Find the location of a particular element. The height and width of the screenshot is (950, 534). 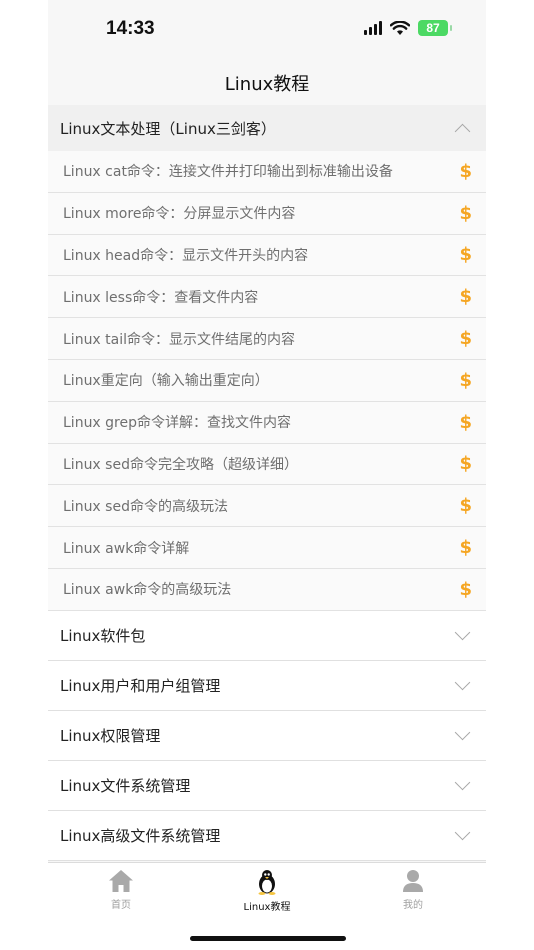

lesson-title: Linux grep命令详解：查找文件内容 is located at coordinates (177, 423).